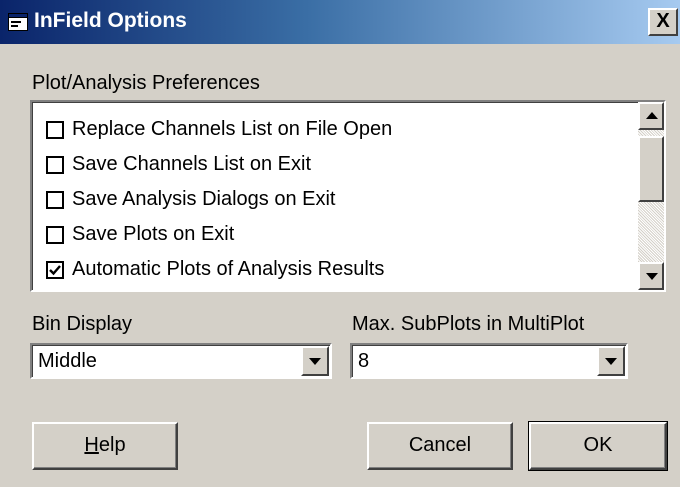 This screenshot has width=680, height=487. I want to click on ok-button: OK, so click(598, 446).